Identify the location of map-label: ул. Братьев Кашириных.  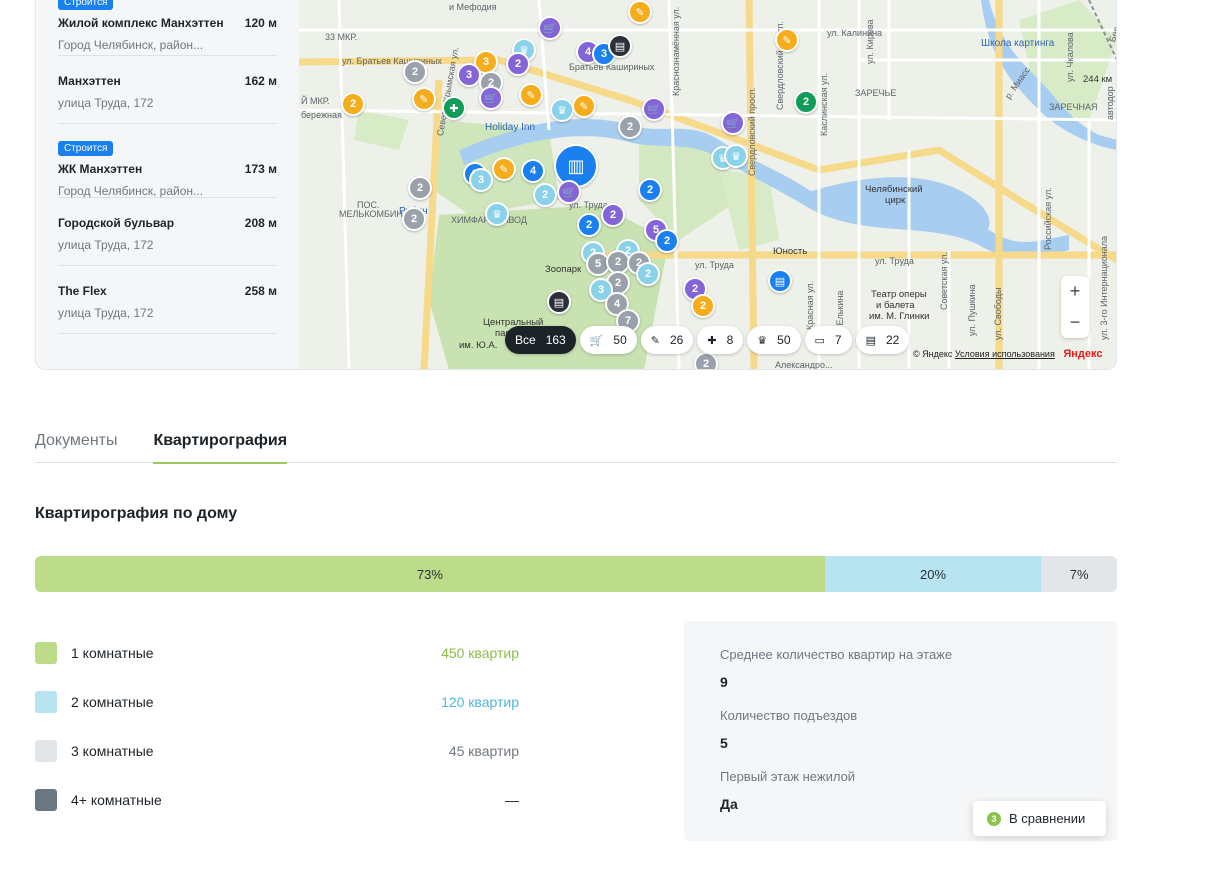
(392, 61).